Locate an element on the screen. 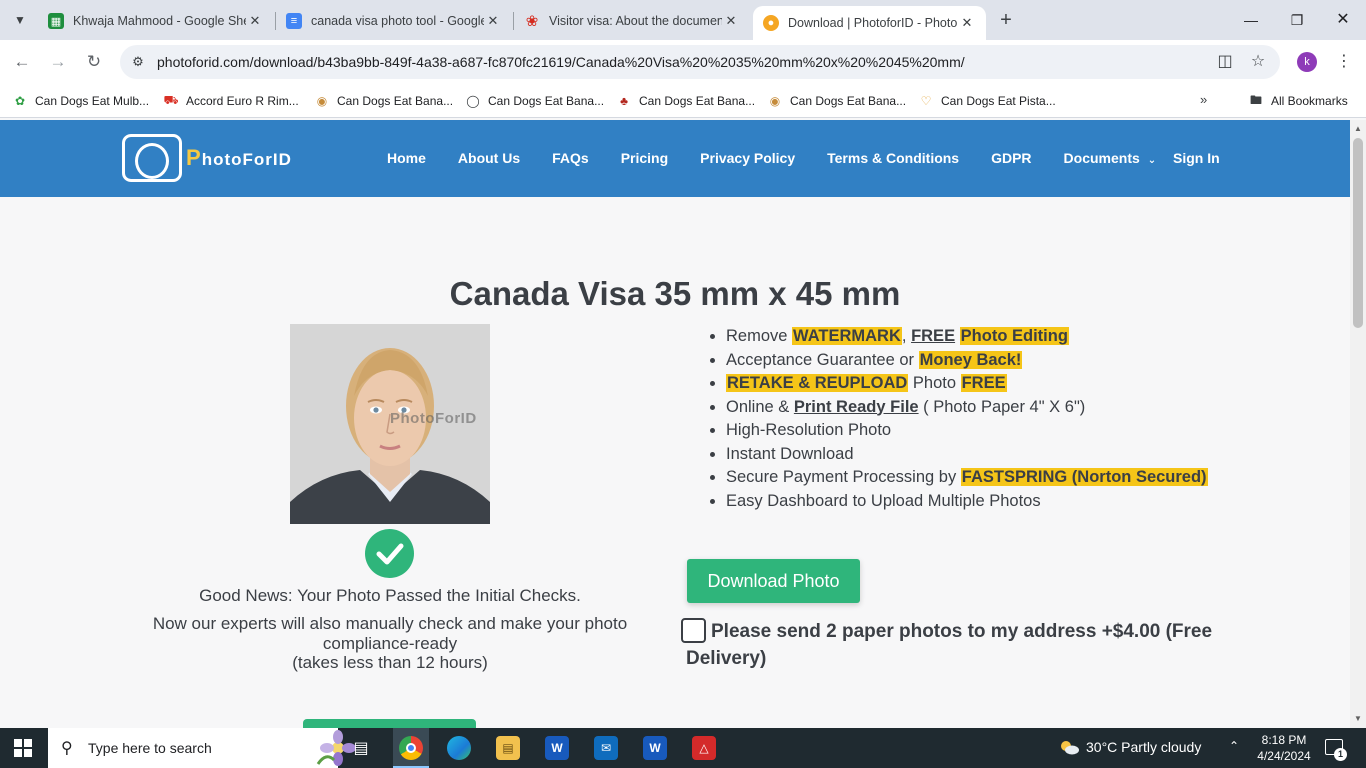 Image resolution: width=1366 pixels, height=768 pixels. nav-documents-label: Documents is located at coordinates (1101, 158).